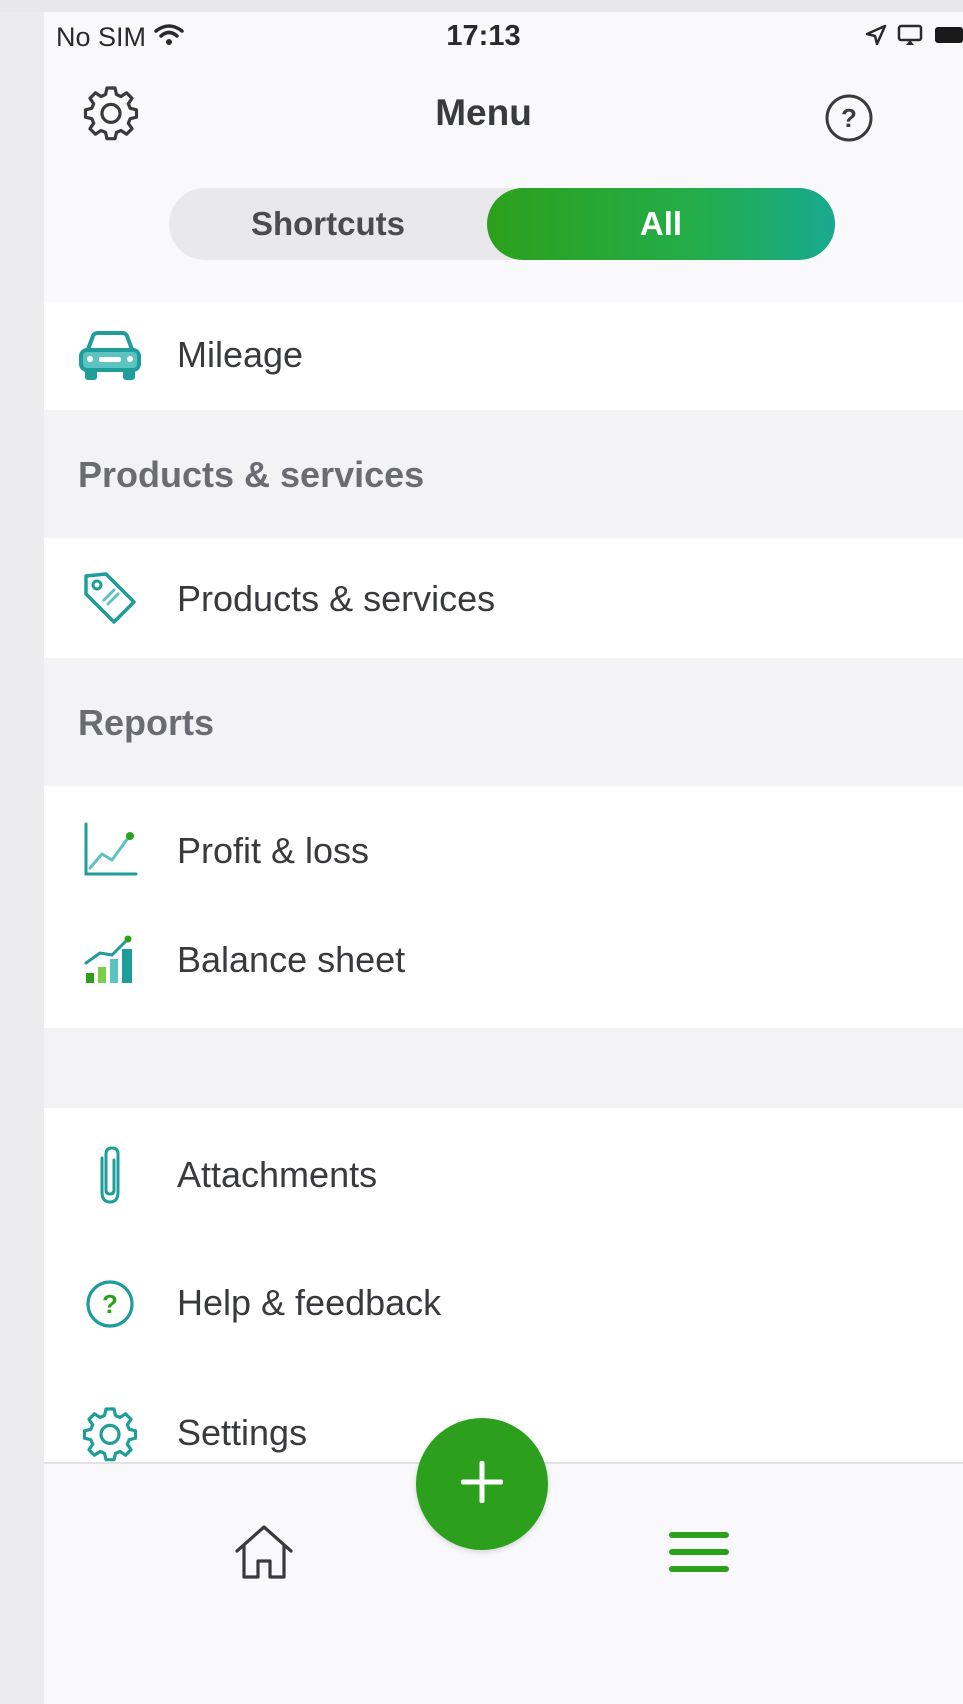 This screenshot has height=1704, width=963. What do you see at coordinates (242, 1432) in the screenshot?
I see `menu-item-label: Settings` at bounding box center [242, 1432].